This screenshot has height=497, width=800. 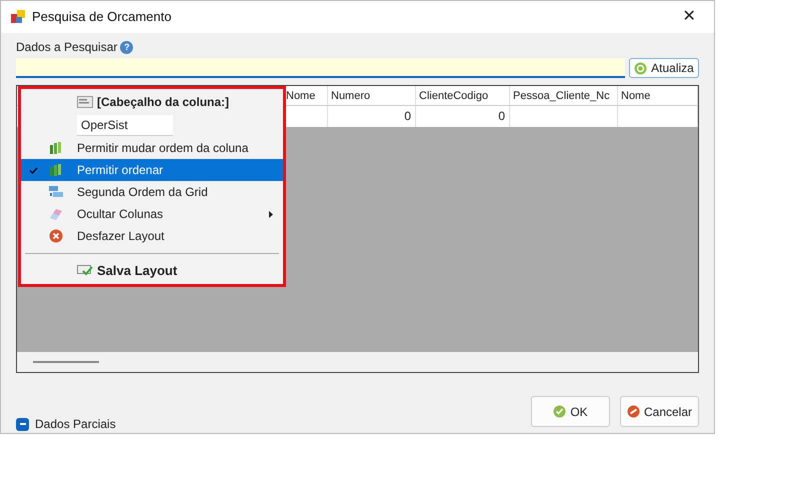 I want to click on menu-item: Permitir ordenar, so click(x=152, y=170).